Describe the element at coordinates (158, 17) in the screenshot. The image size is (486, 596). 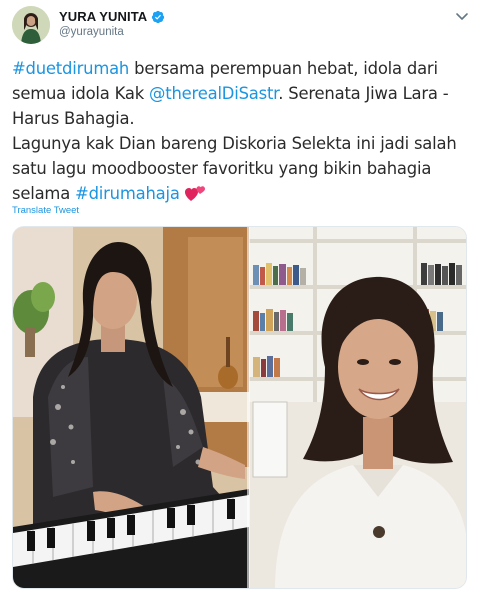
I see `verified-badge-icon` at that location.